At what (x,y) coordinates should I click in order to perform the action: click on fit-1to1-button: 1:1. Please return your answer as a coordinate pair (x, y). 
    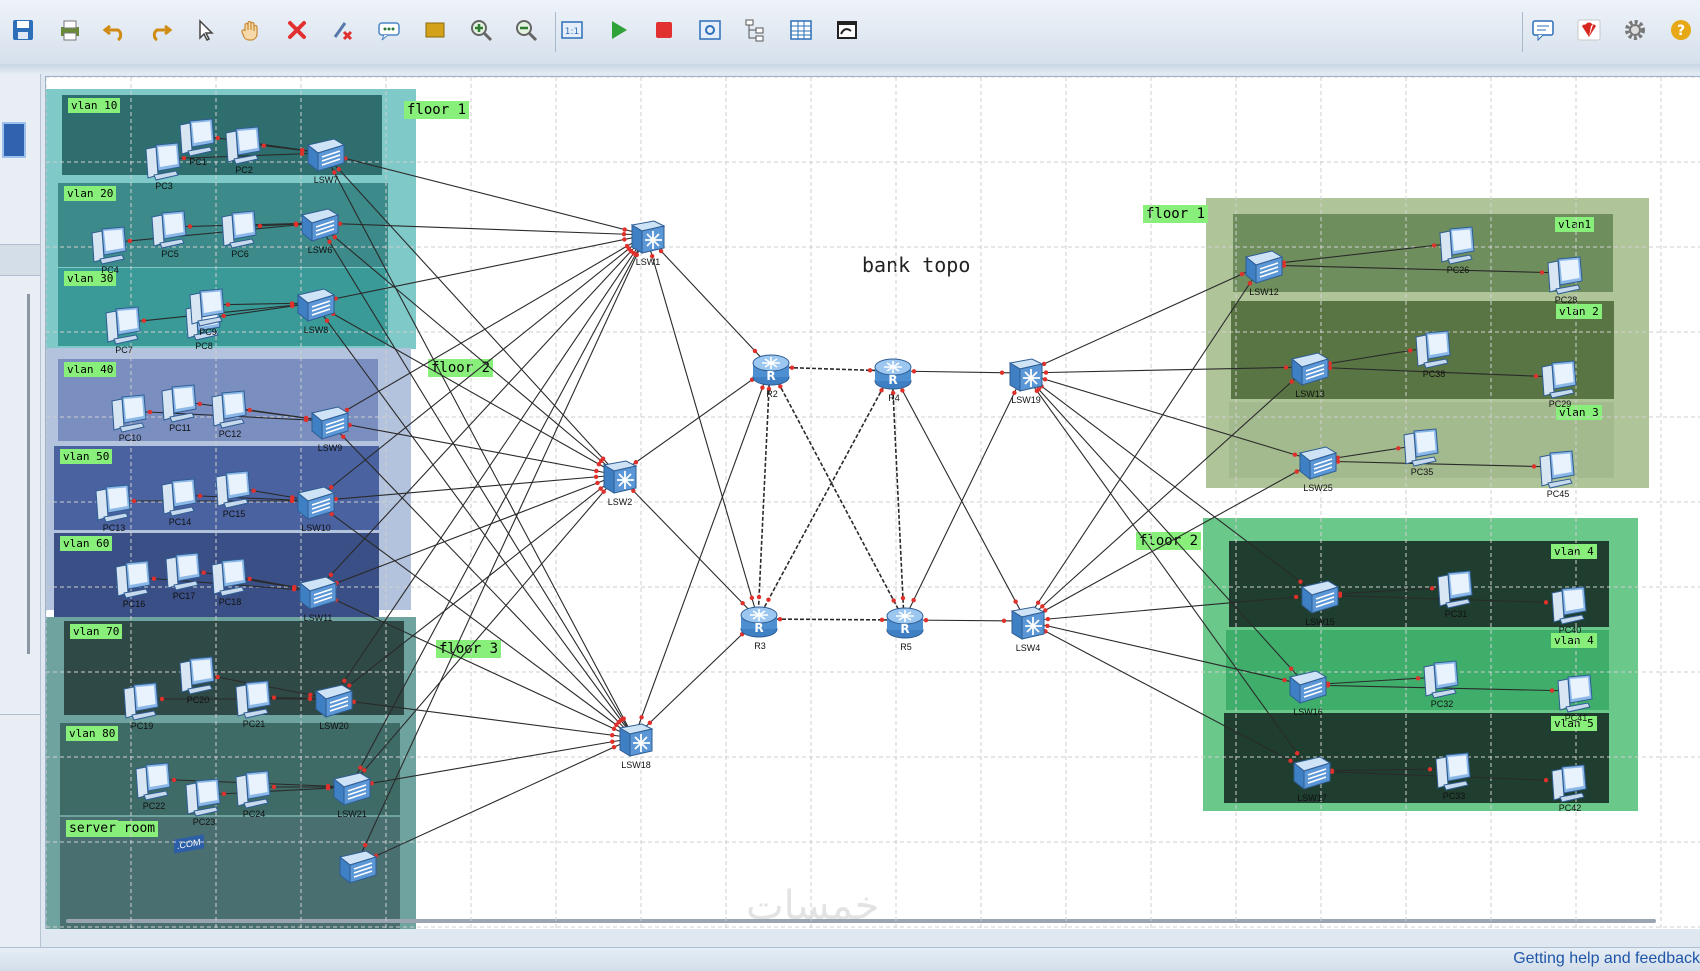
    Looking at the image, I should click on (572, 32).